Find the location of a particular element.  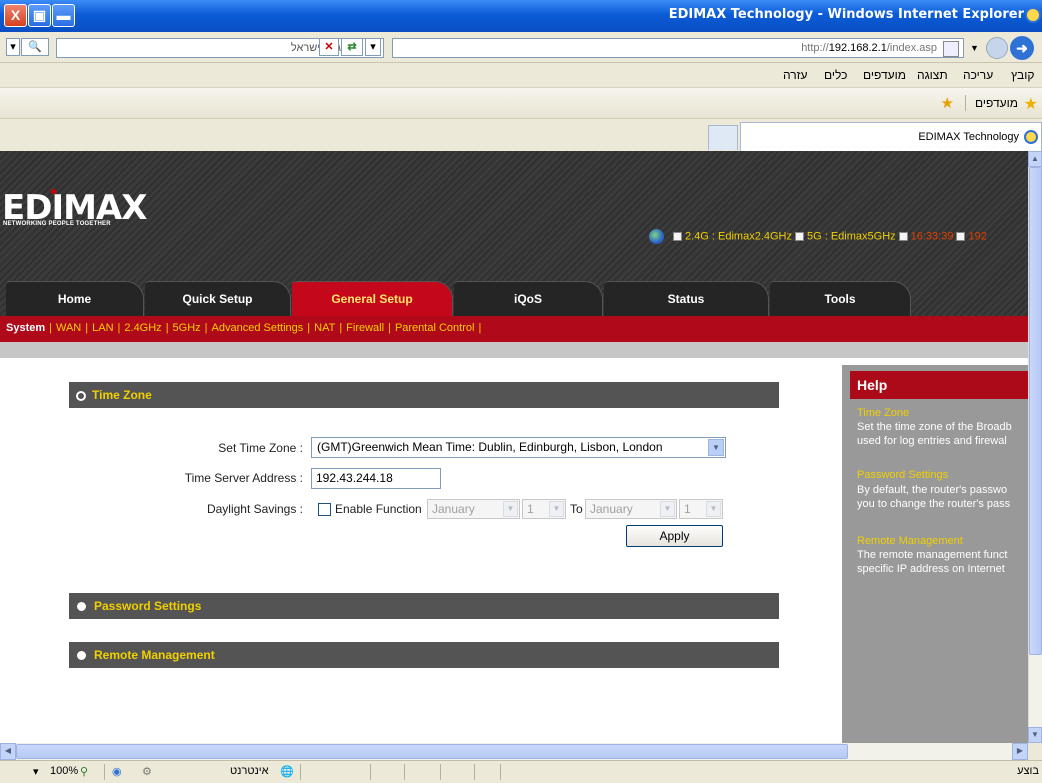

scroll-right-button: ▶ is located at coordinates (1020, 751).